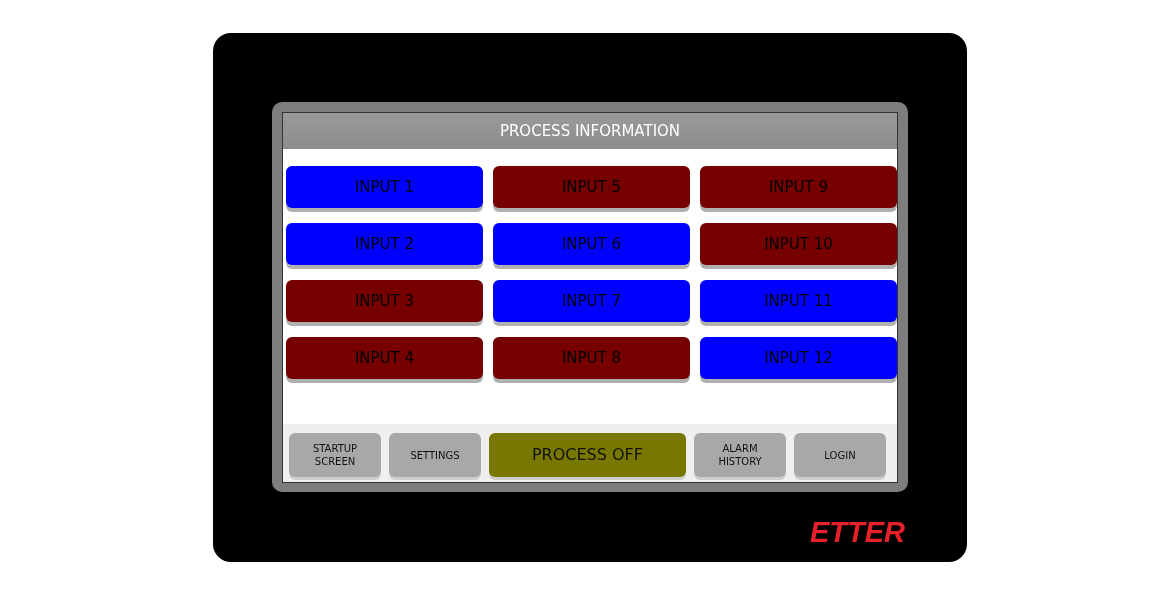  Describe the element at coordinates (590, 131) in the screenshot. I see `screen-title: PROCESS INFORMATION` at that location.